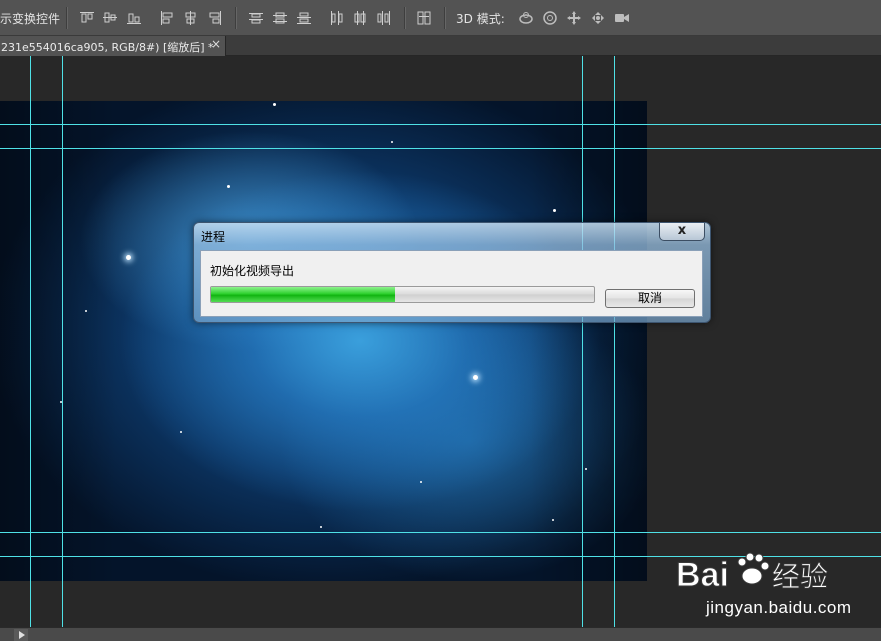 This screenshot has height=641, width=881. Describe the element at coordinates (440, 46) in the screenshot. I see `document-tab-strip: 231e554016ca905, RGB/8#) [缩放后] * ×` at that location.